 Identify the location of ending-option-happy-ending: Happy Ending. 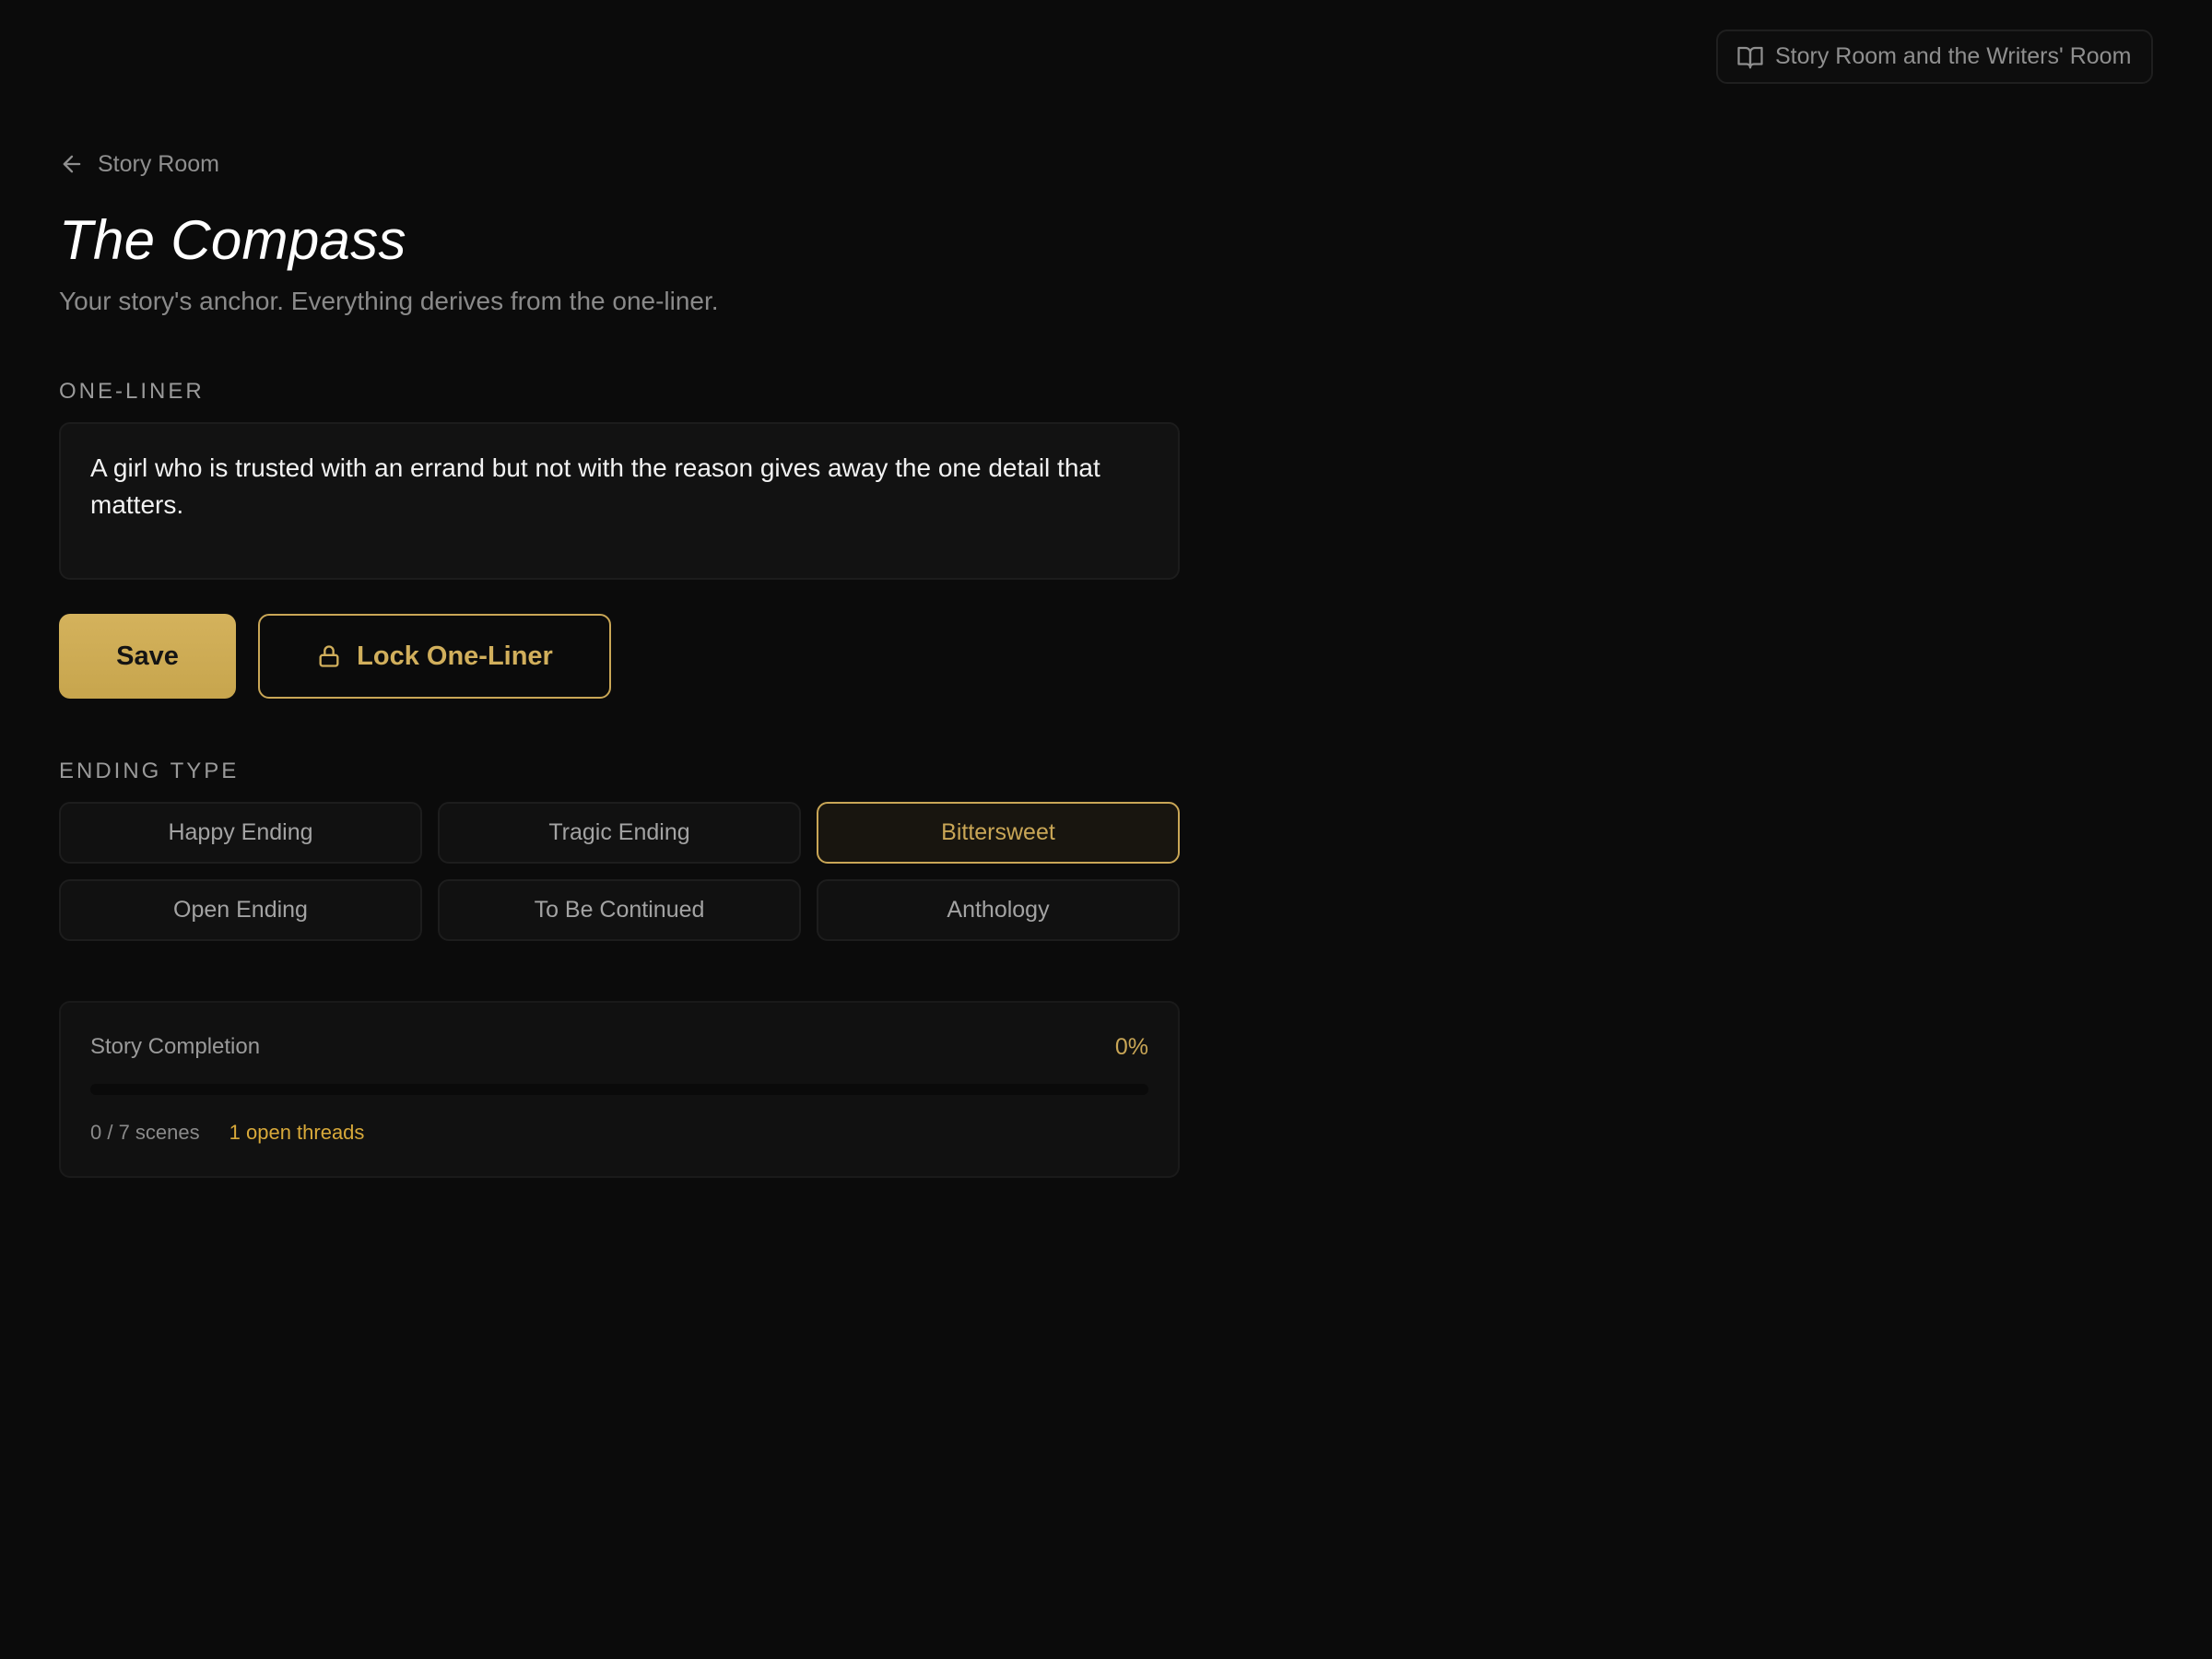
(240, 833).